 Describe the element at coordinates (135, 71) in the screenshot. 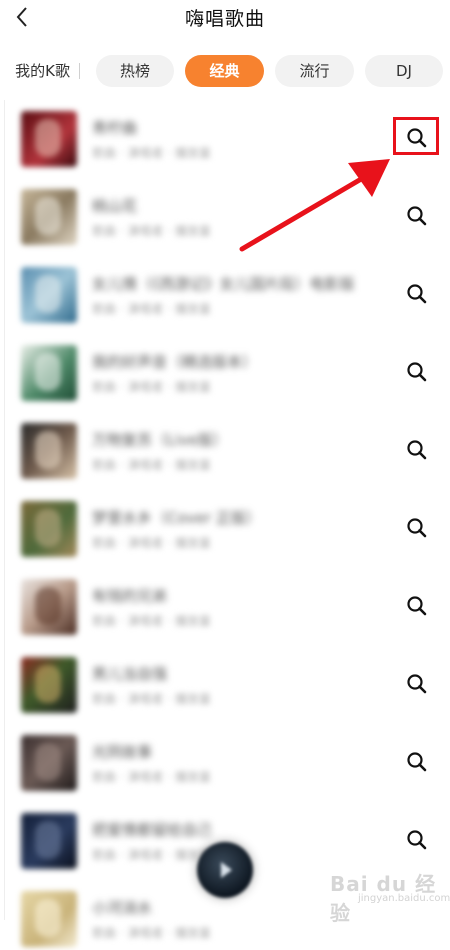

I see `tab-hot-list: 热榜` at that location.